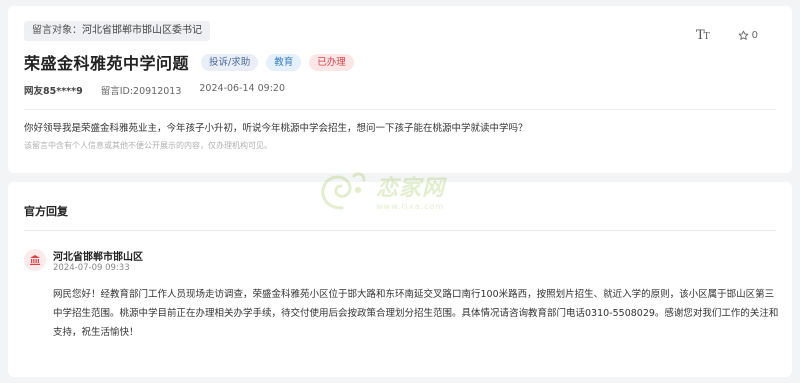  Describe the element at coordinates (117, 91) in the screenshot. I see `message-id-label: 留言ID:` at that location.